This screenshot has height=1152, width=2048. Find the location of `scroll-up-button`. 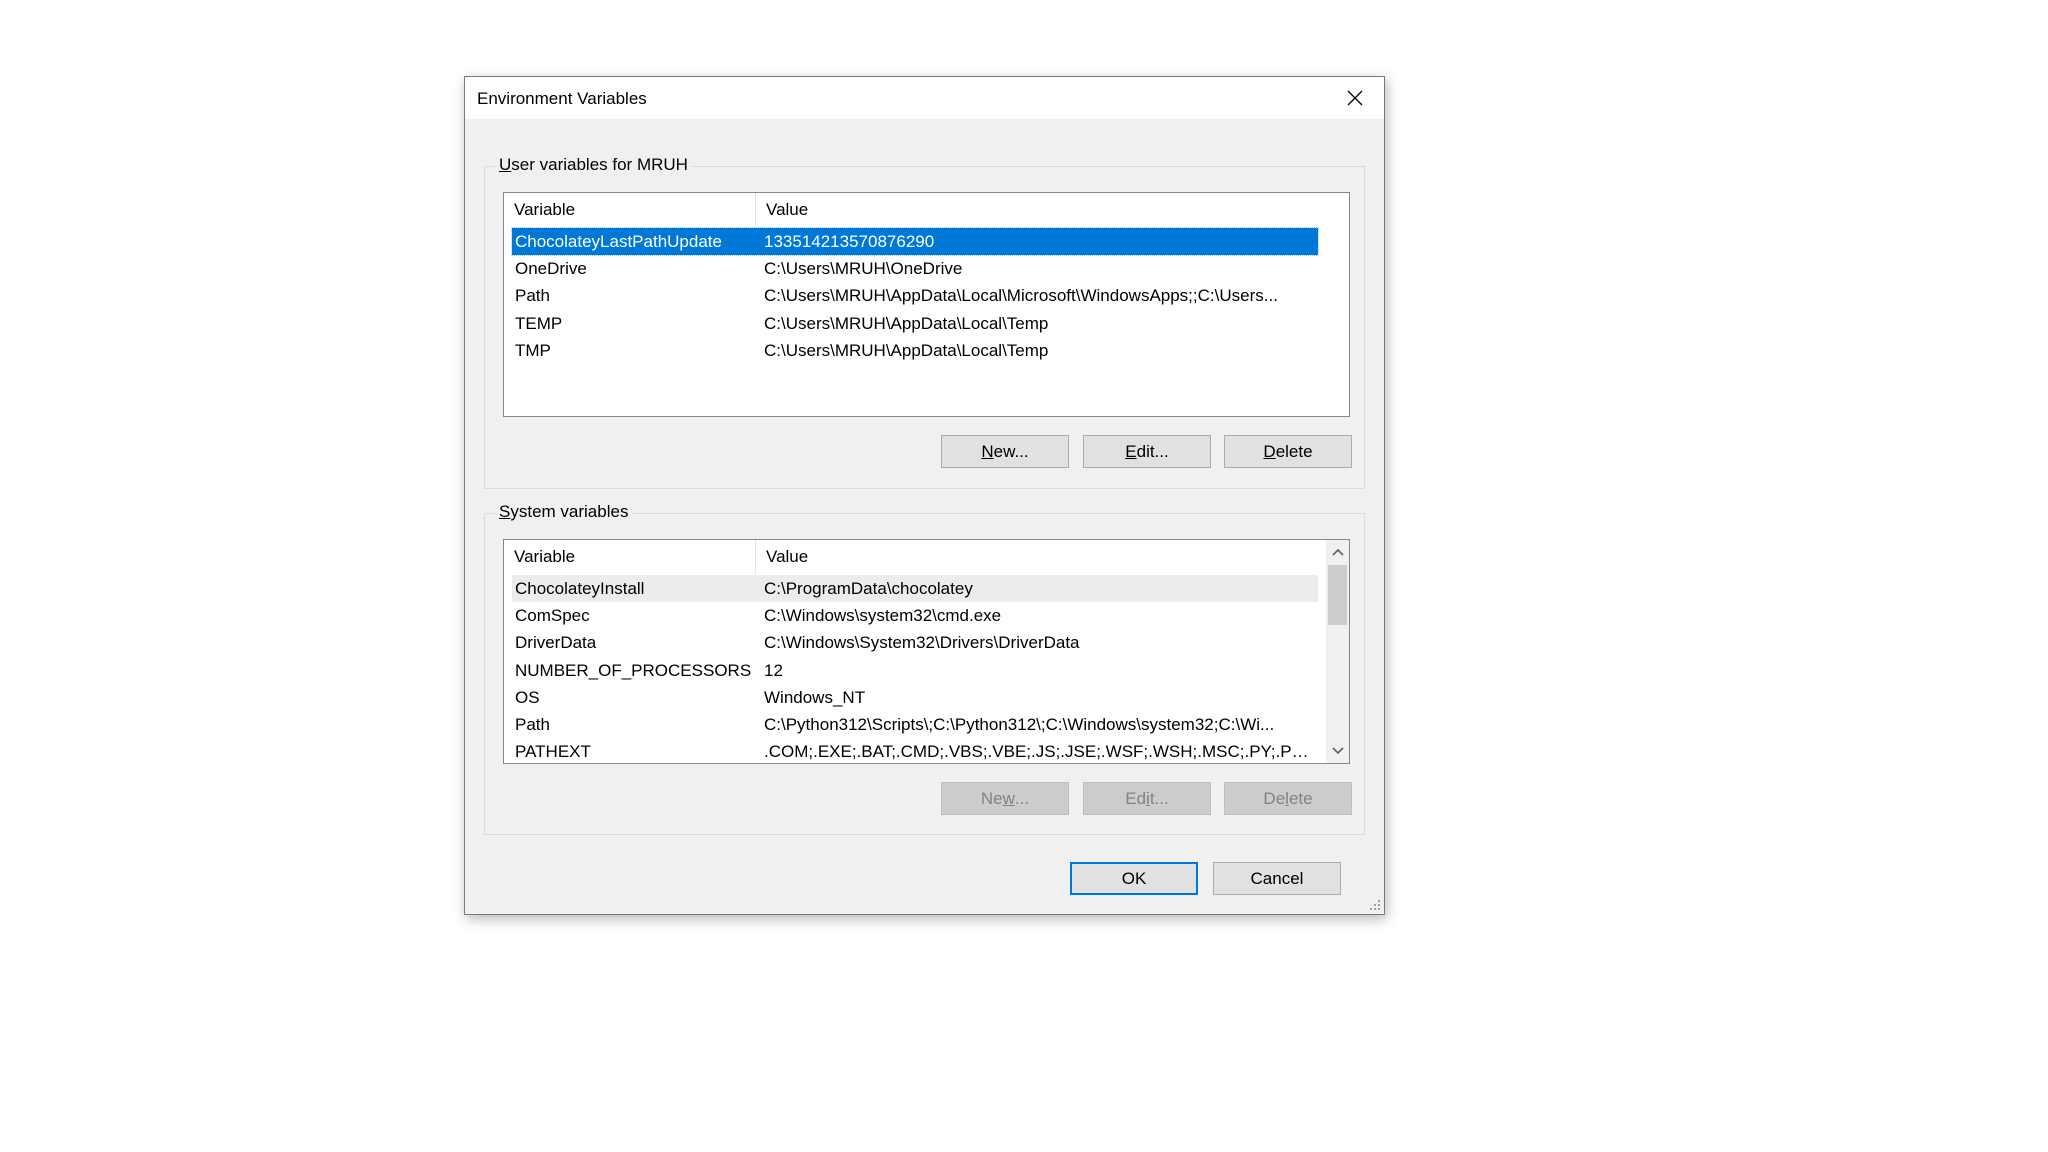

scroll-up-button is located at coordinates (1337, 552).